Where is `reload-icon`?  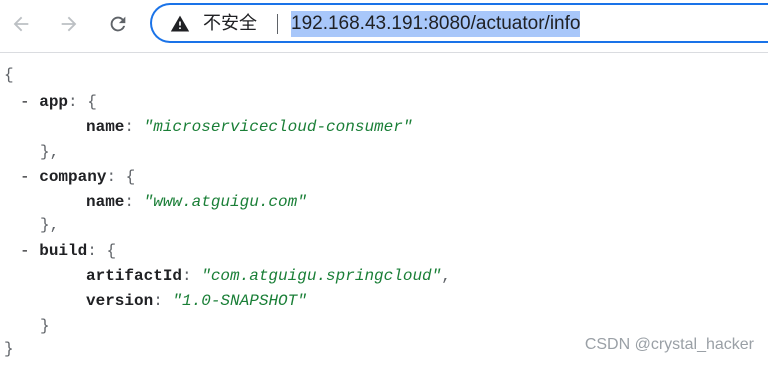 reload-icon is located at coordinates (118, 24).